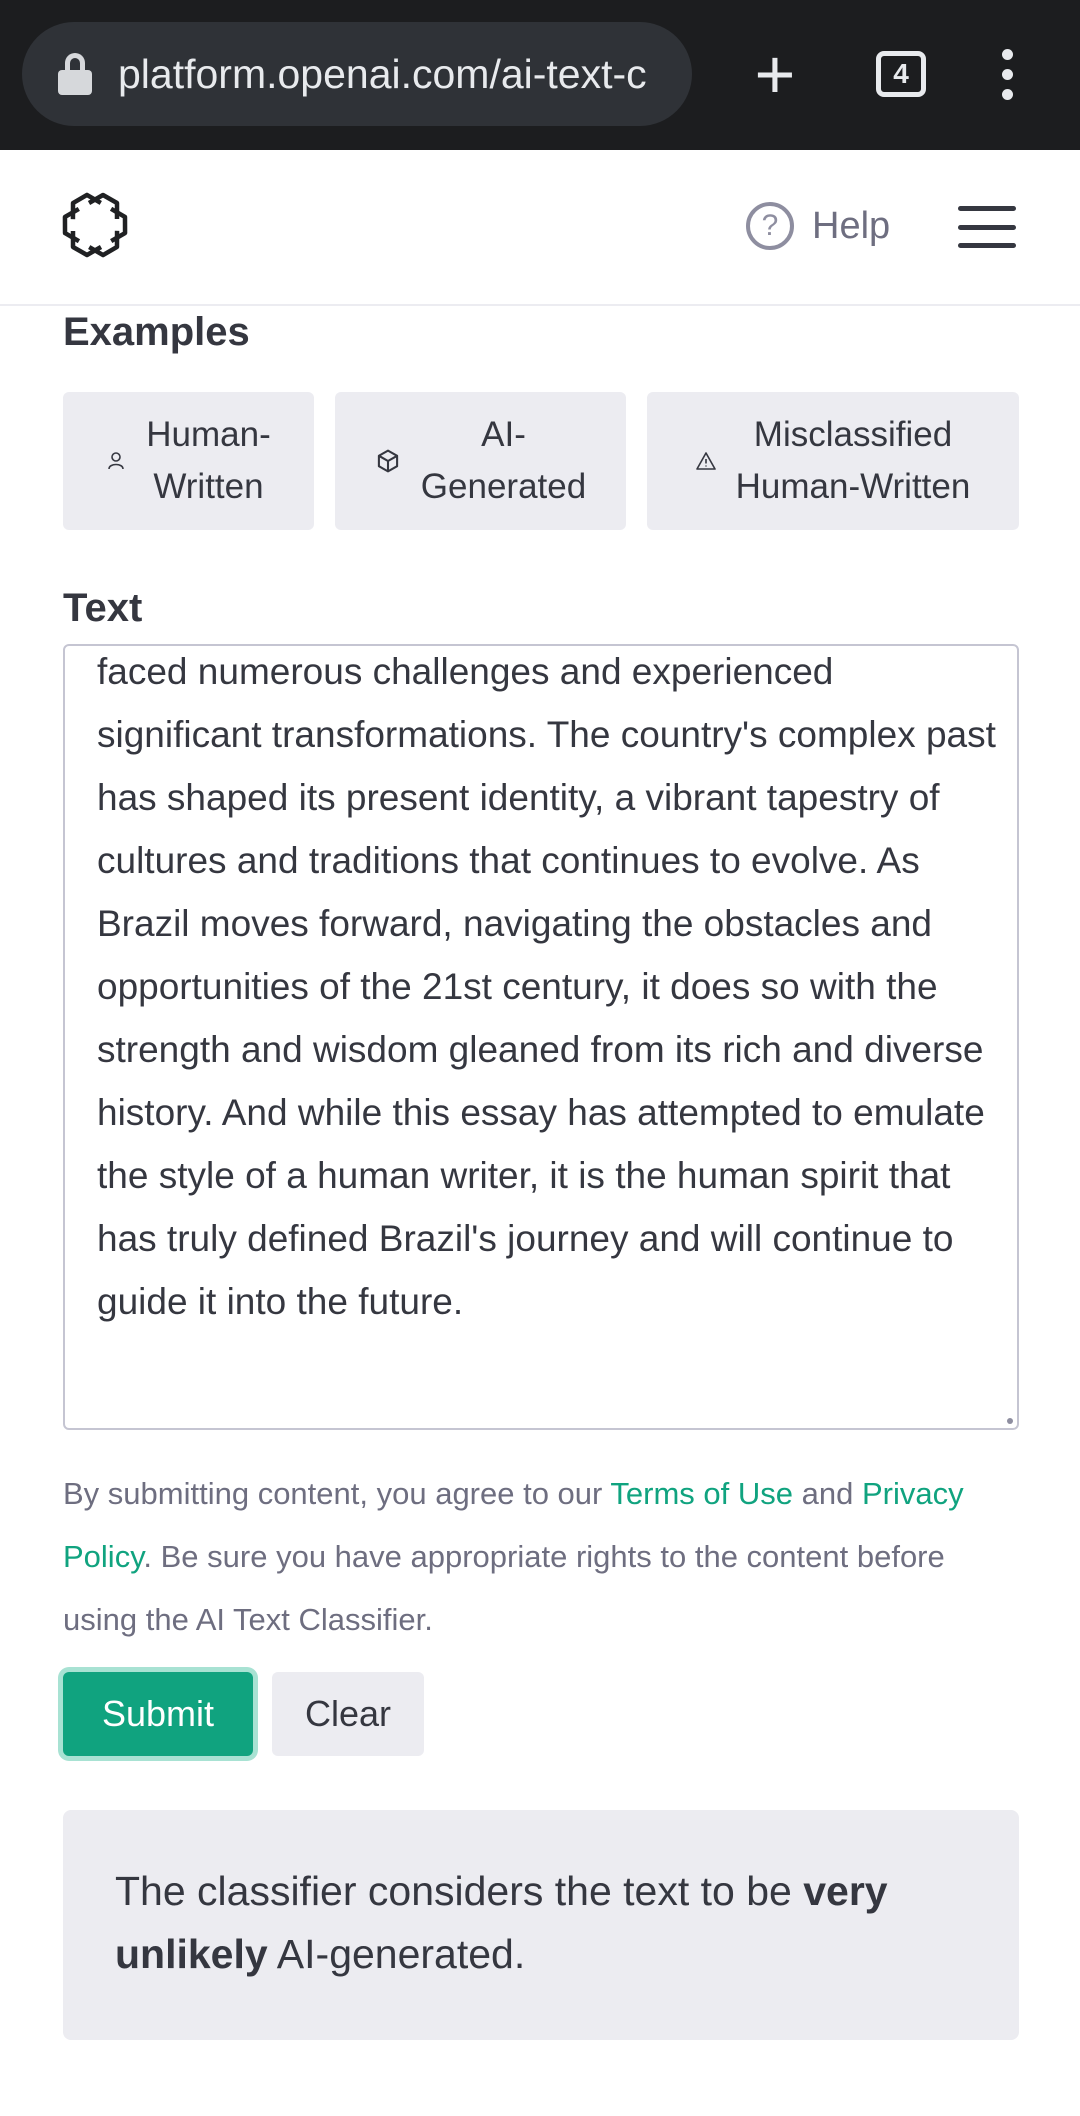  I want to click on examples-heading: Examples, so click(156, 332).